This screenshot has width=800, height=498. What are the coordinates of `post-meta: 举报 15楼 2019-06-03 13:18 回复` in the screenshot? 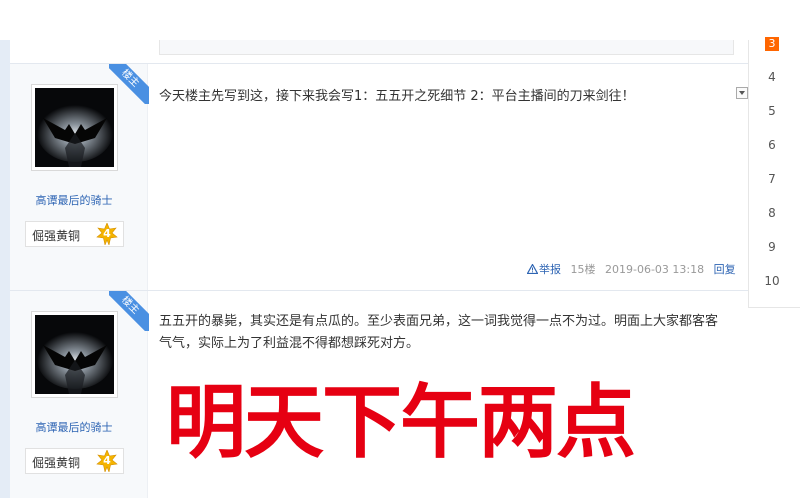 It's located at (631, 269).